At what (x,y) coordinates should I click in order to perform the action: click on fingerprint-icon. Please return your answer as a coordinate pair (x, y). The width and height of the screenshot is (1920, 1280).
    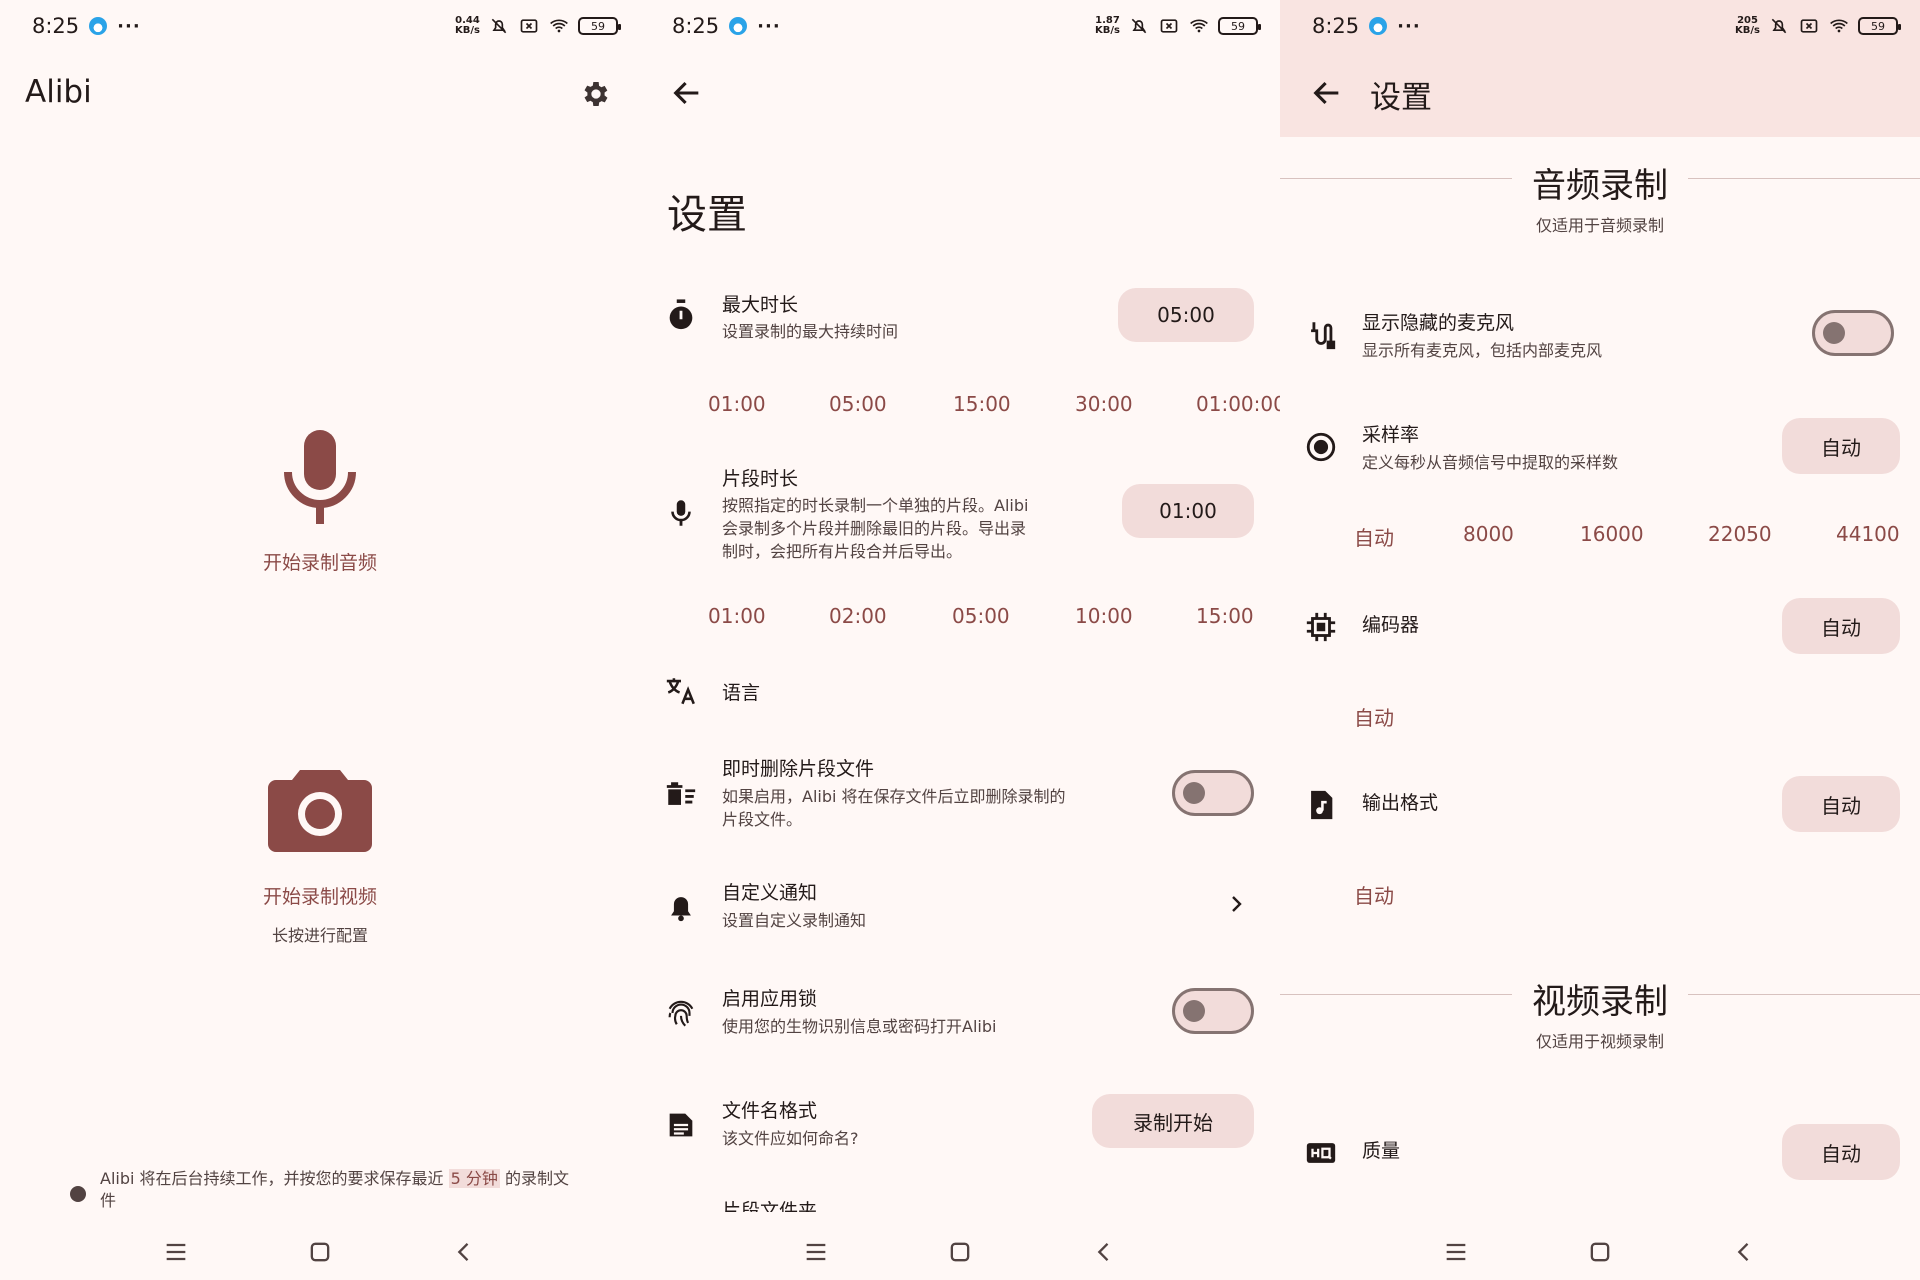
    Looking at the image, I should click on (681, 1013).